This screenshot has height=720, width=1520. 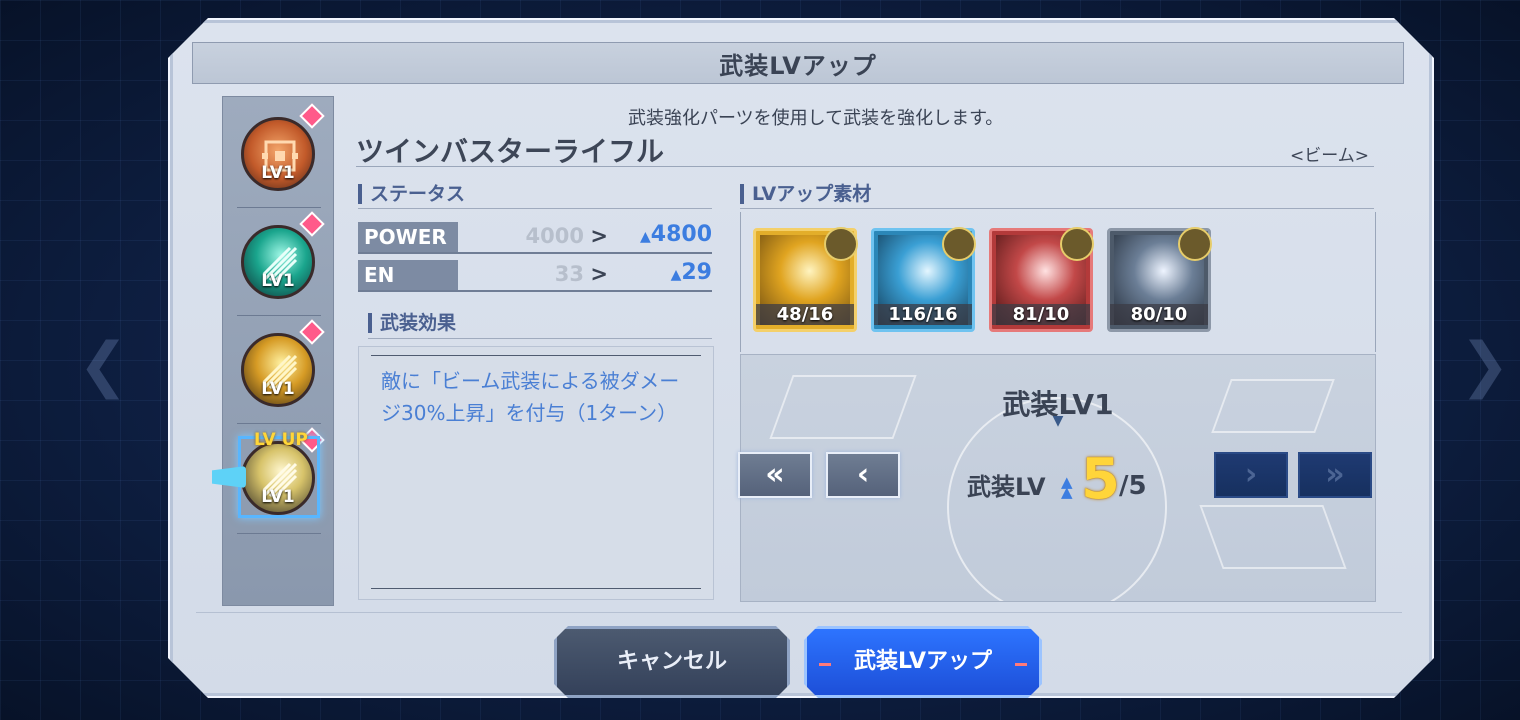 I want to click on materials-row: 48/16 116/16 81/10 80/10, so click(x=1058, y=282).